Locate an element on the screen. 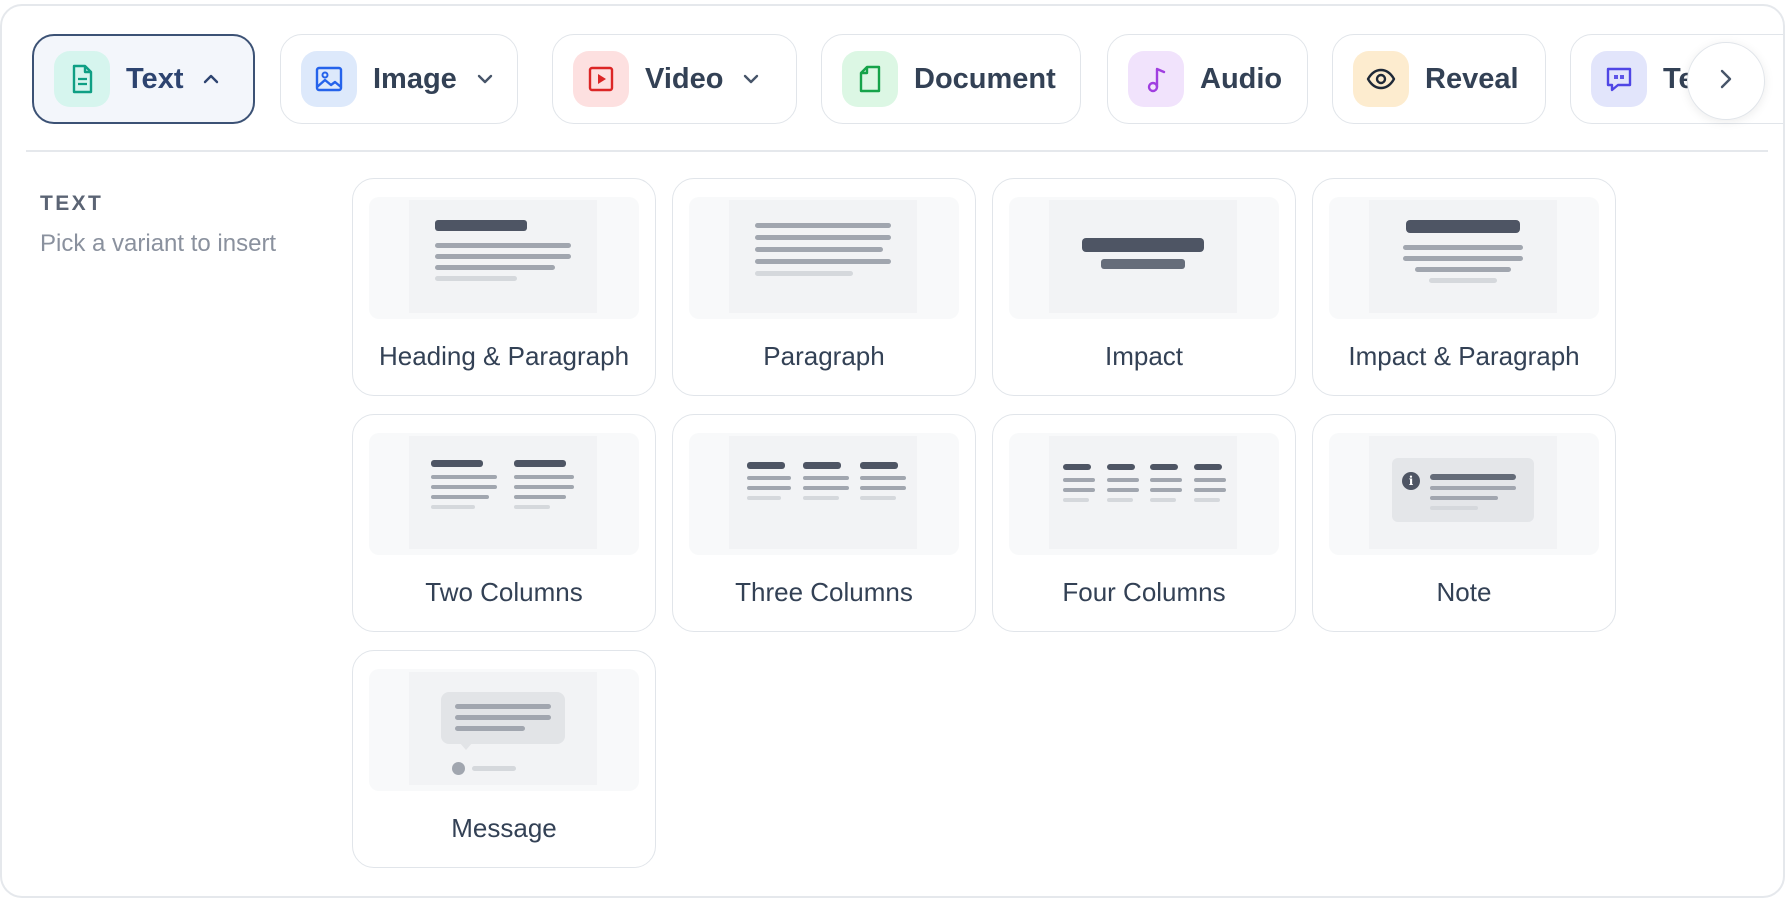 This screenshot has height=902, width=1792. variant-card-heading-paragraph: Heading & Paragraph is located at coordinates (504, 287).